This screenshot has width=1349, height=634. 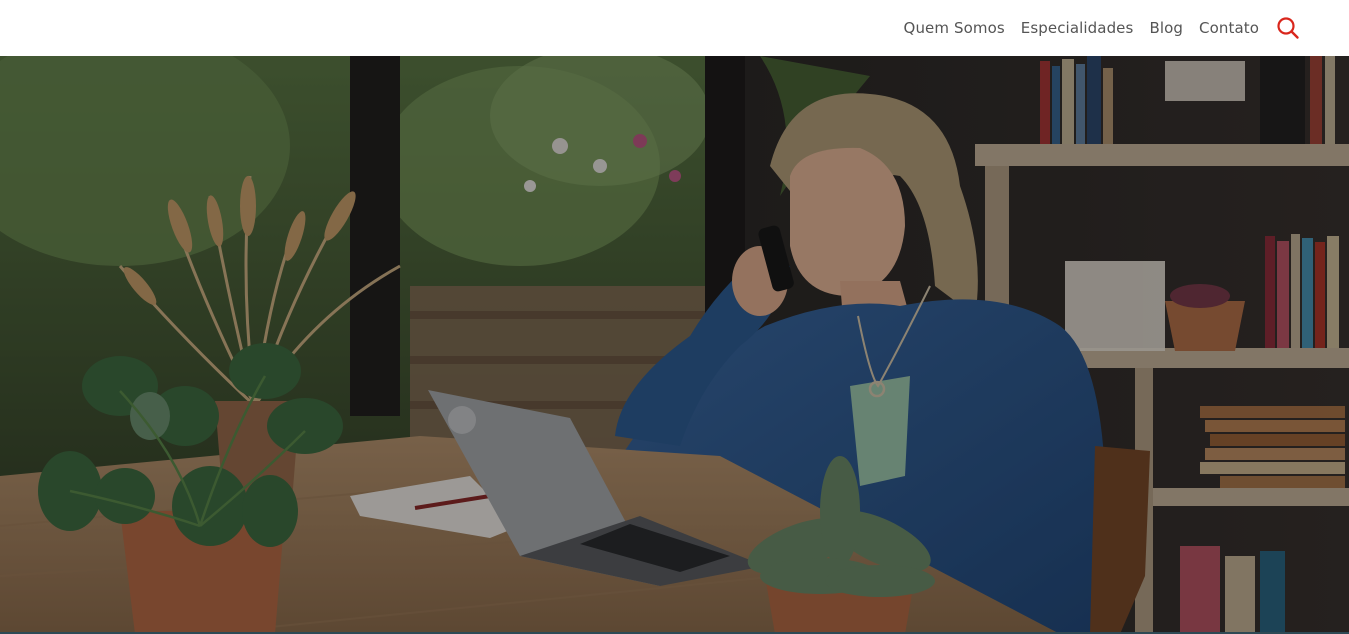 What do you see at coordinates (1229, 28) in the screenshot?
I see `nav-link-contato: Contato` at bounding box center [1229, 28].